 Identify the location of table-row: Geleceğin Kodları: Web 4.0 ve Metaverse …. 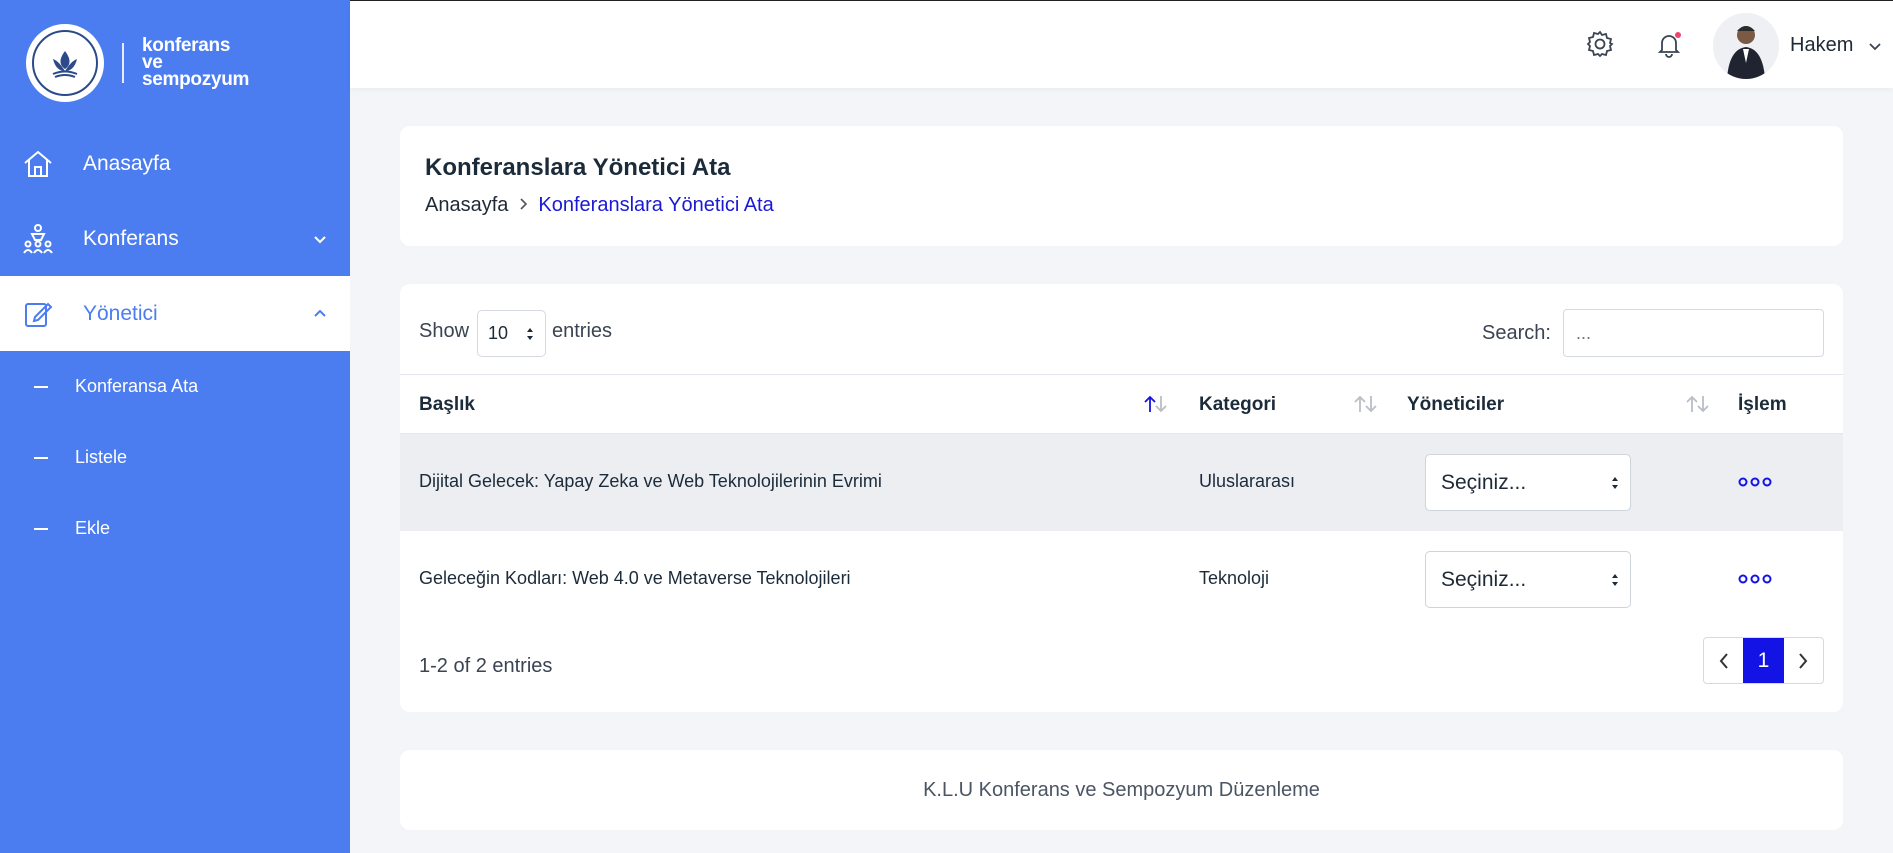
(1121, 579).